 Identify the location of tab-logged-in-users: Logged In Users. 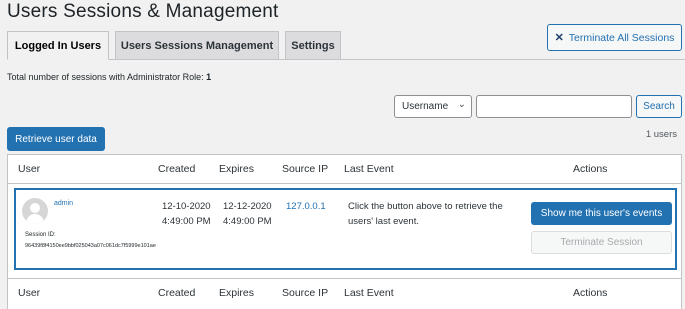
(58, 45).